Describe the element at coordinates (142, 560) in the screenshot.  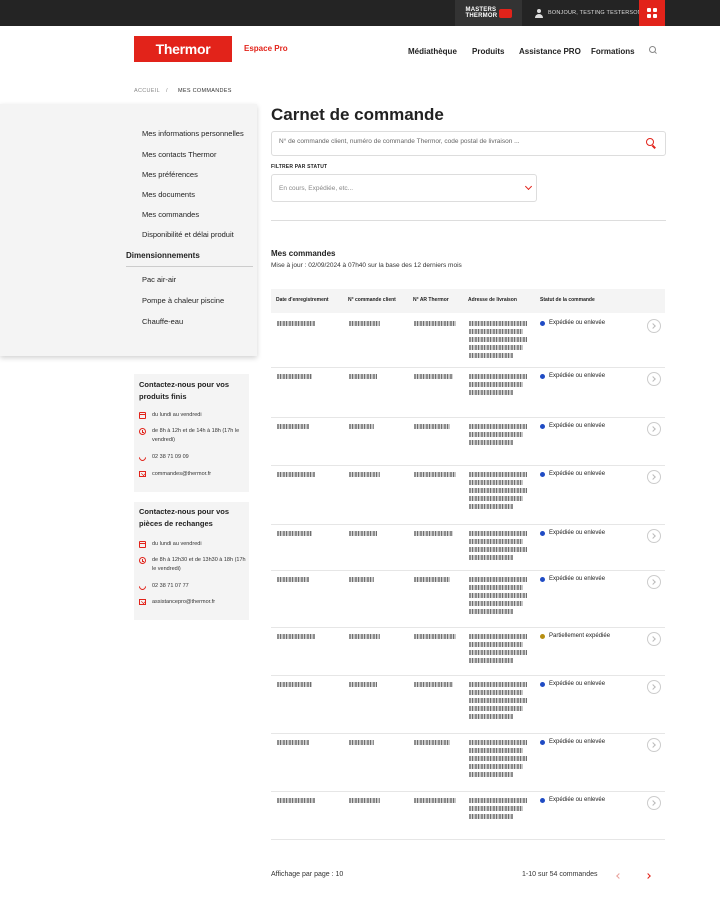
I see `clock-icon` at that location.